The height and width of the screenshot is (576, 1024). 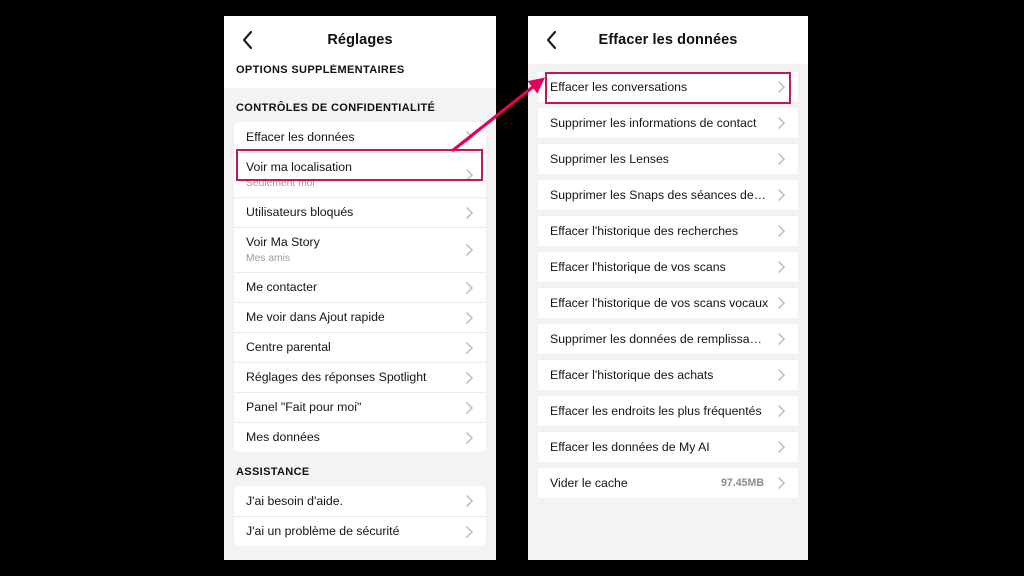 I want to click on sidebar-item-reglages-reponses-spotlight: Réglages des réponses Spotlight, so click(x=360, y=377).